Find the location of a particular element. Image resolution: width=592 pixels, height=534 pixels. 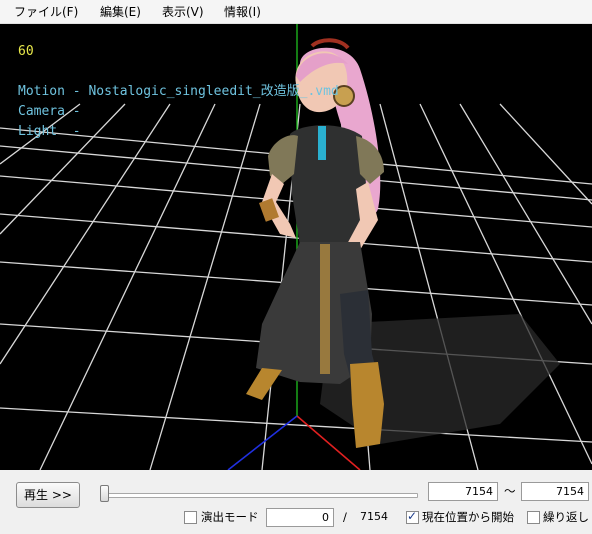

current-frame-field: 0 is located at coordinates (300, 517).